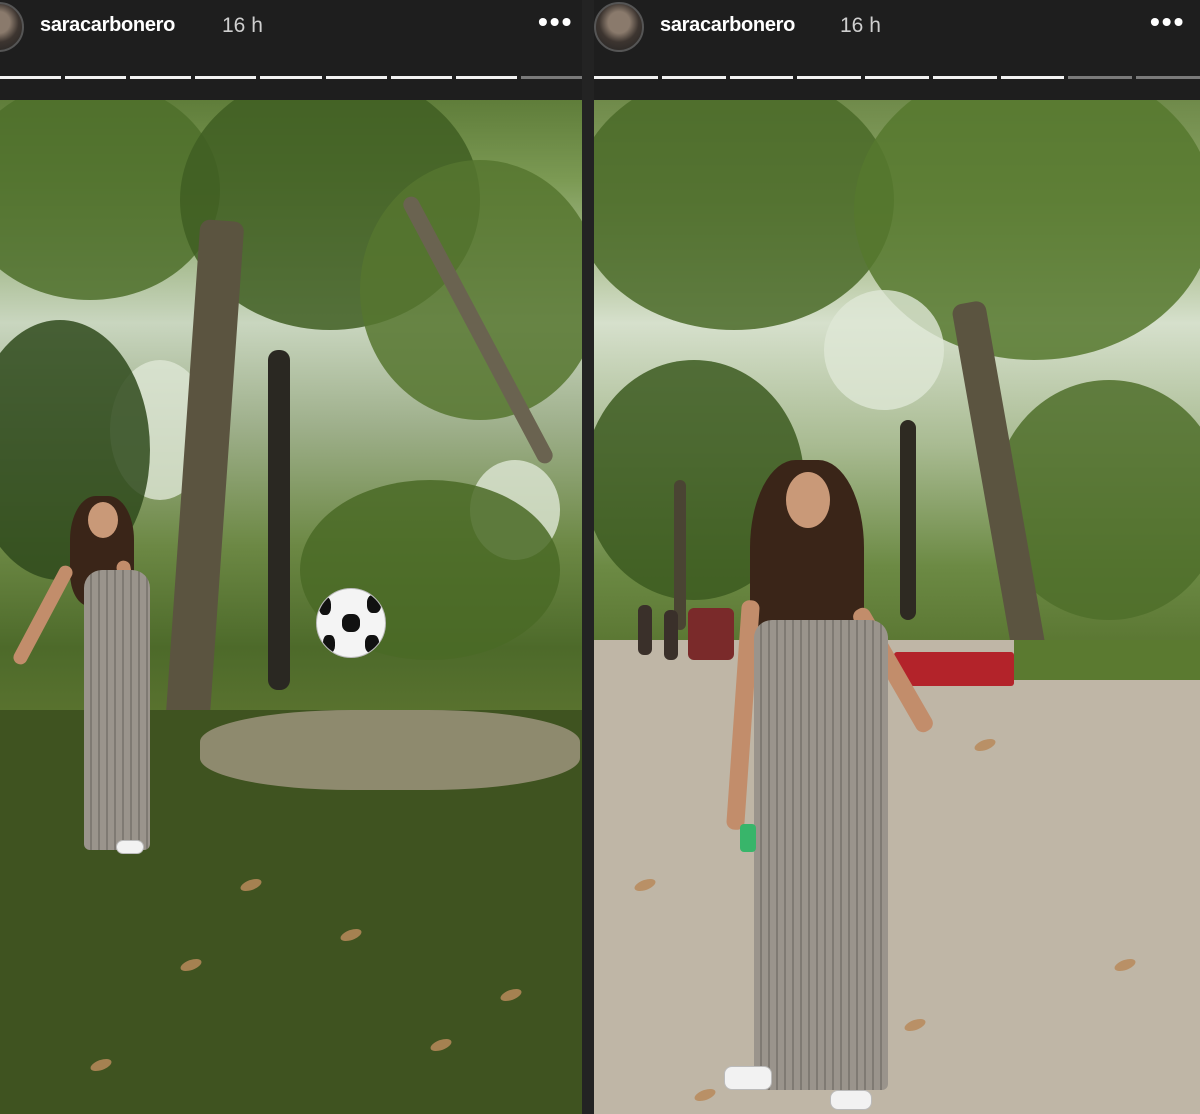 The image size is (1200, 1114). Describe the element at coordinates (954, 669) in the screenshot. I see `red-bench` at that location.